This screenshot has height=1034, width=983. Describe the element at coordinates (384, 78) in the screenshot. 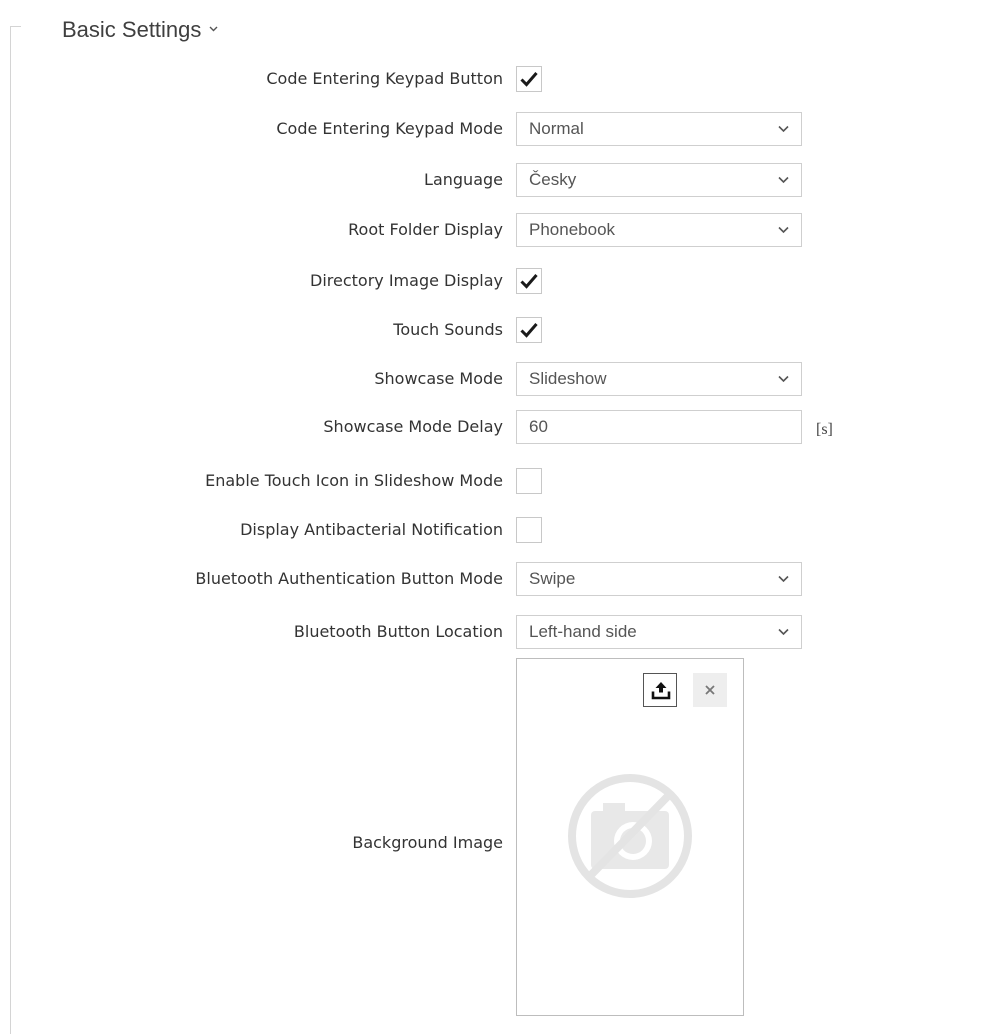

I see `label-code-keypad-button: Code Entering Keypad Button` at that location.